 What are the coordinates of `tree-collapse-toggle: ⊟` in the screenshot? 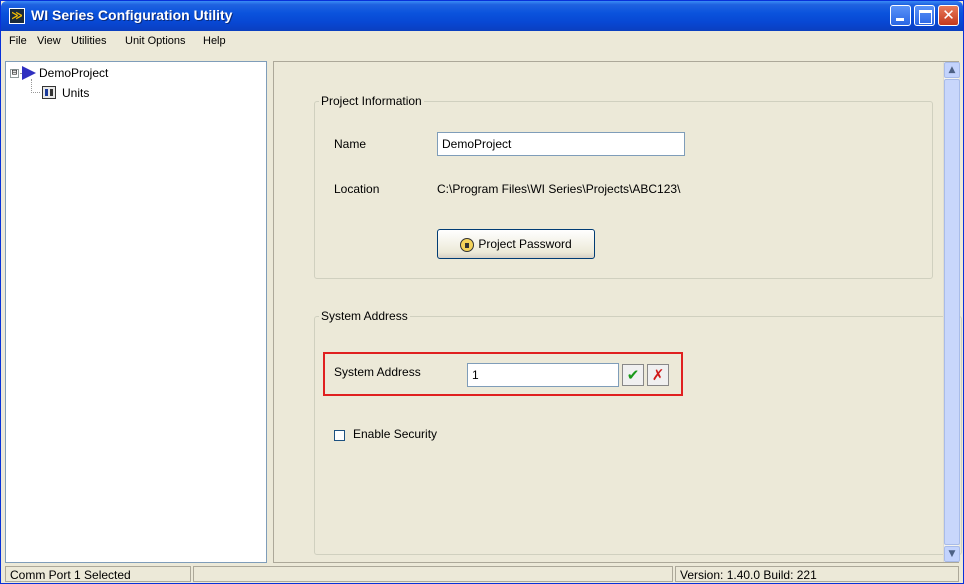 It's located at (14, 73).